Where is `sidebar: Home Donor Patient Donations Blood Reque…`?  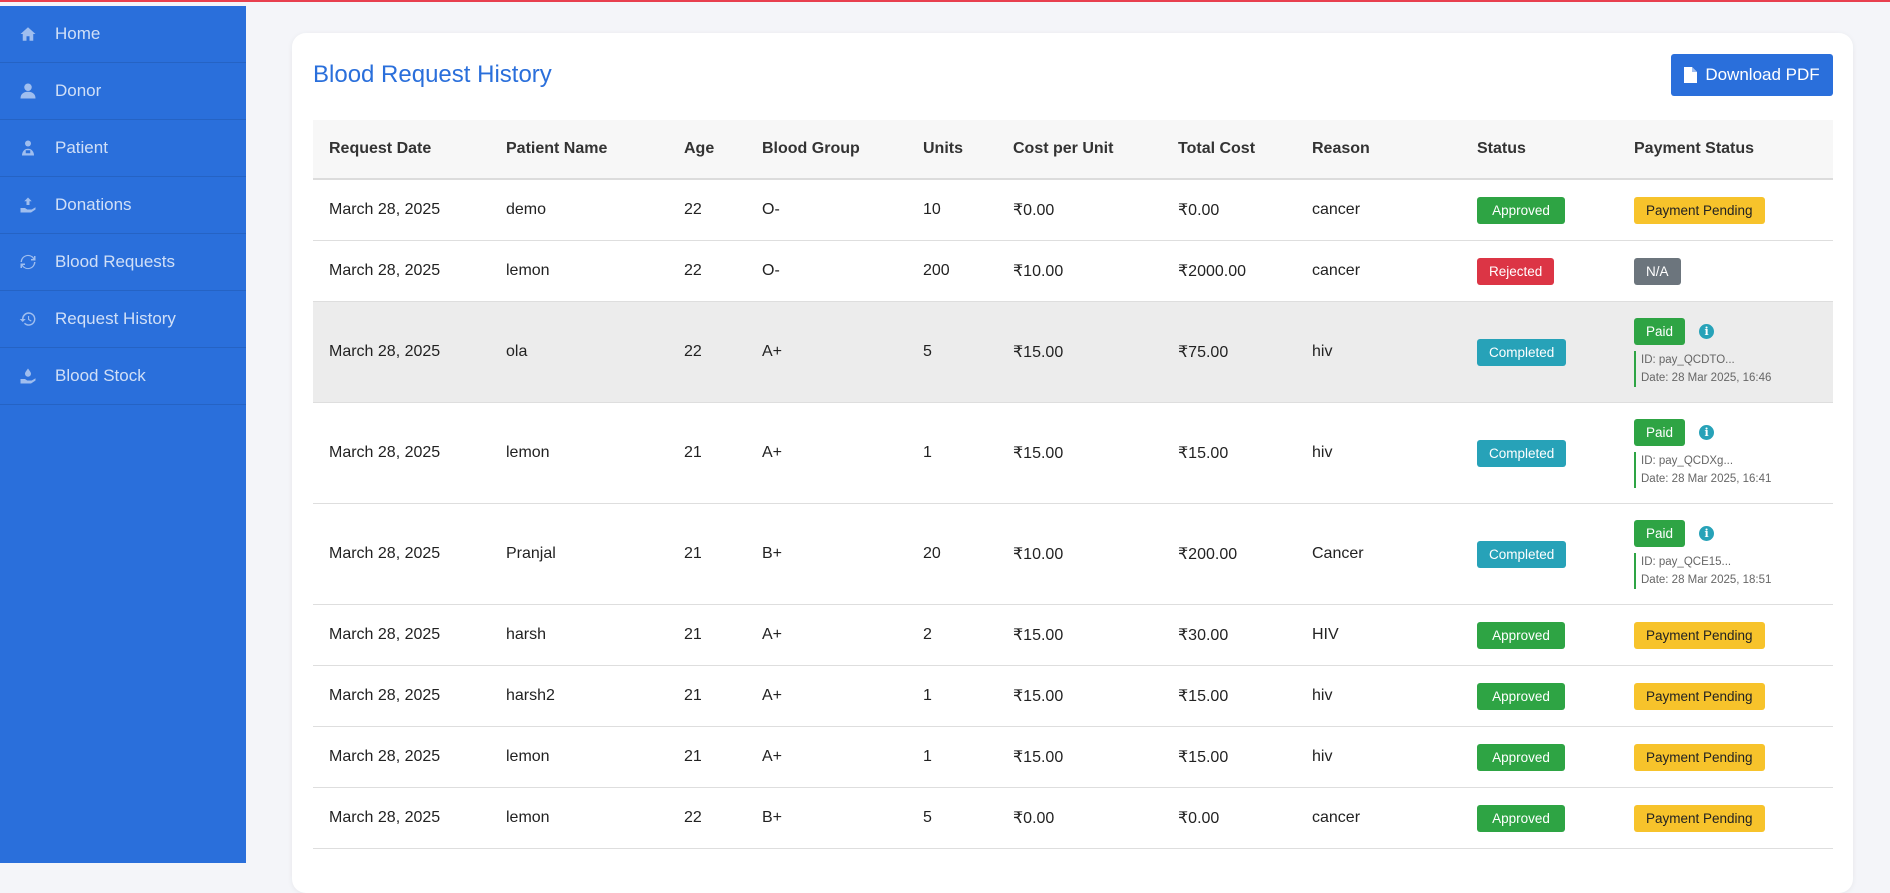
sidebar: Home Donor Patient Donations Blood Reque… is located at coordinates (123, 434).